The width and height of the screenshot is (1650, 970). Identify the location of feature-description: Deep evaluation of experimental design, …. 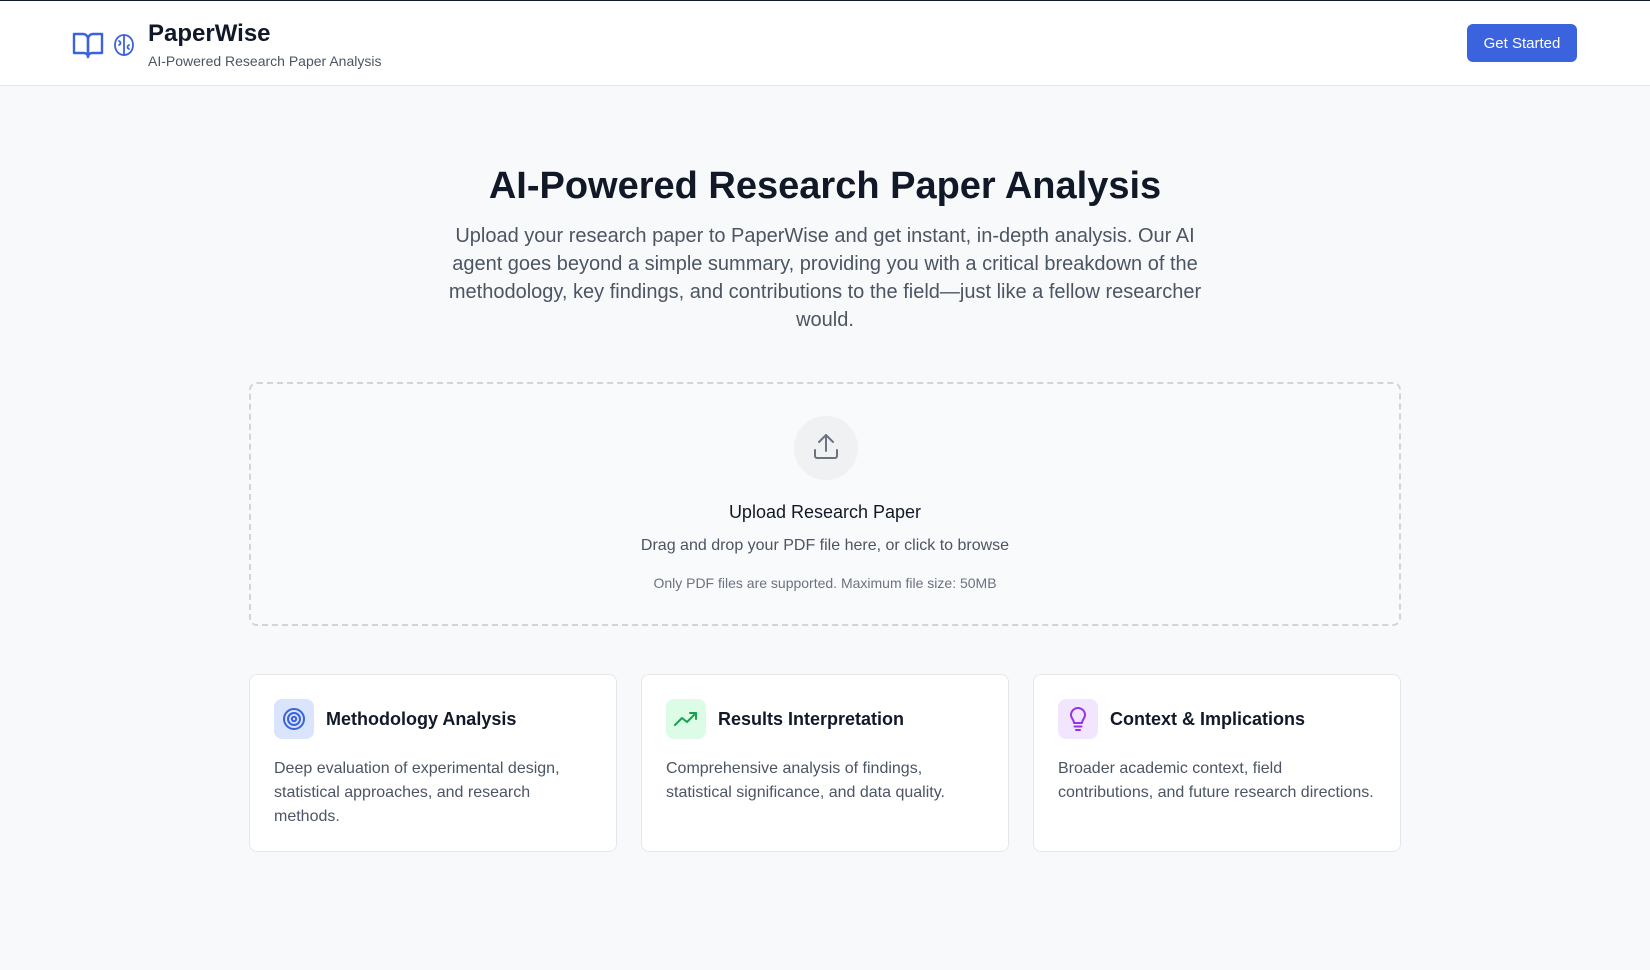
(417, 792).